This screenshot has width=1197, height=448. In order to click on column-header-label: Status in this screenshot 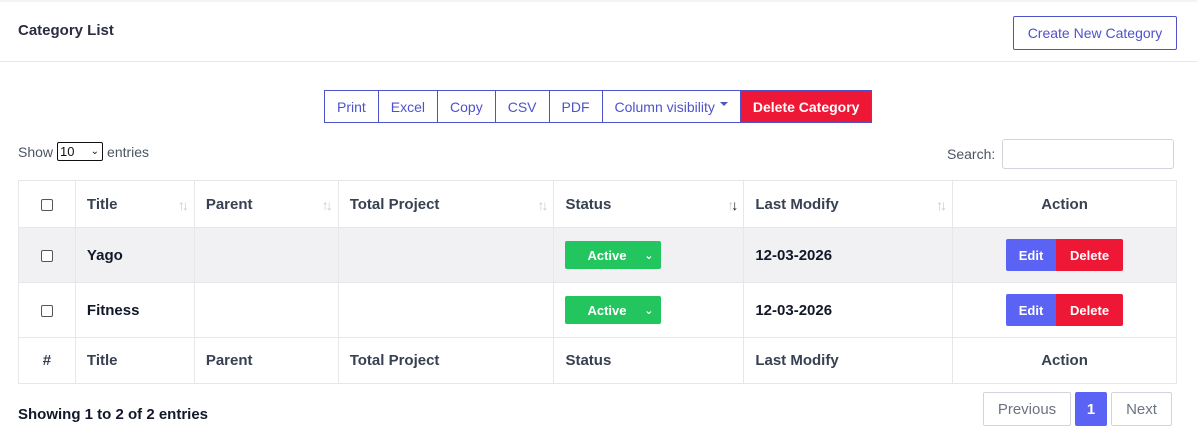, I will do `click(588, 204)`.